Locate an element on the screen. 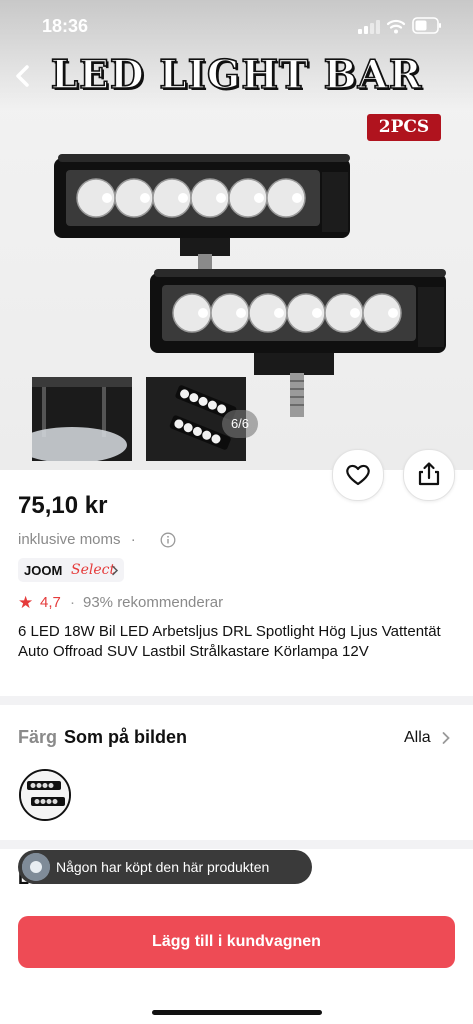 This screenshot has width=473, height=1024. info-icon is located at coordinates (168, 540).